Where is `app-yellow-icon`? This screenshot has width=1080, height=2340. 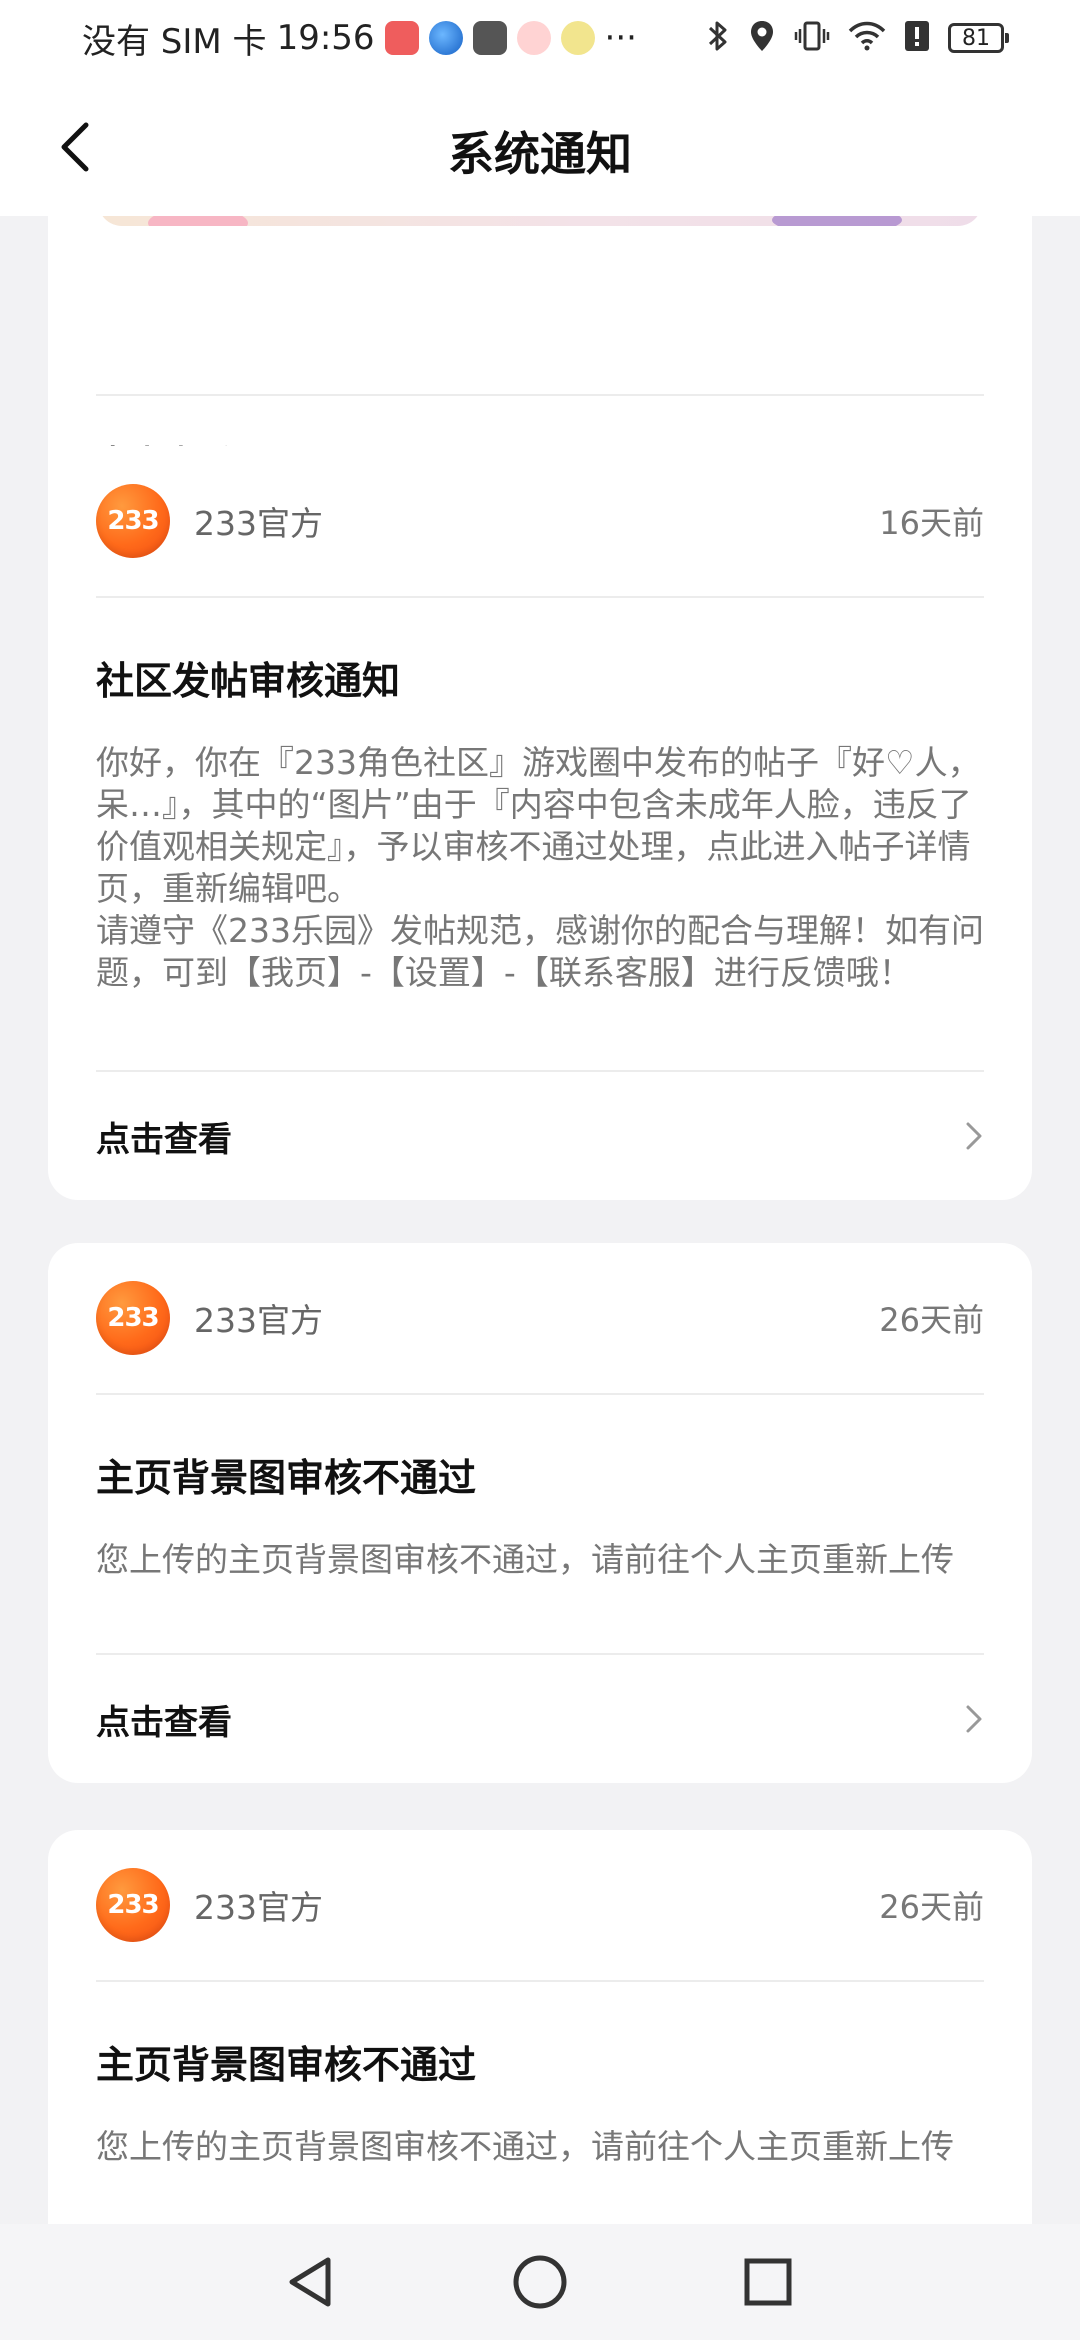
app-yellow-icon is located at coordinates (577, 38).